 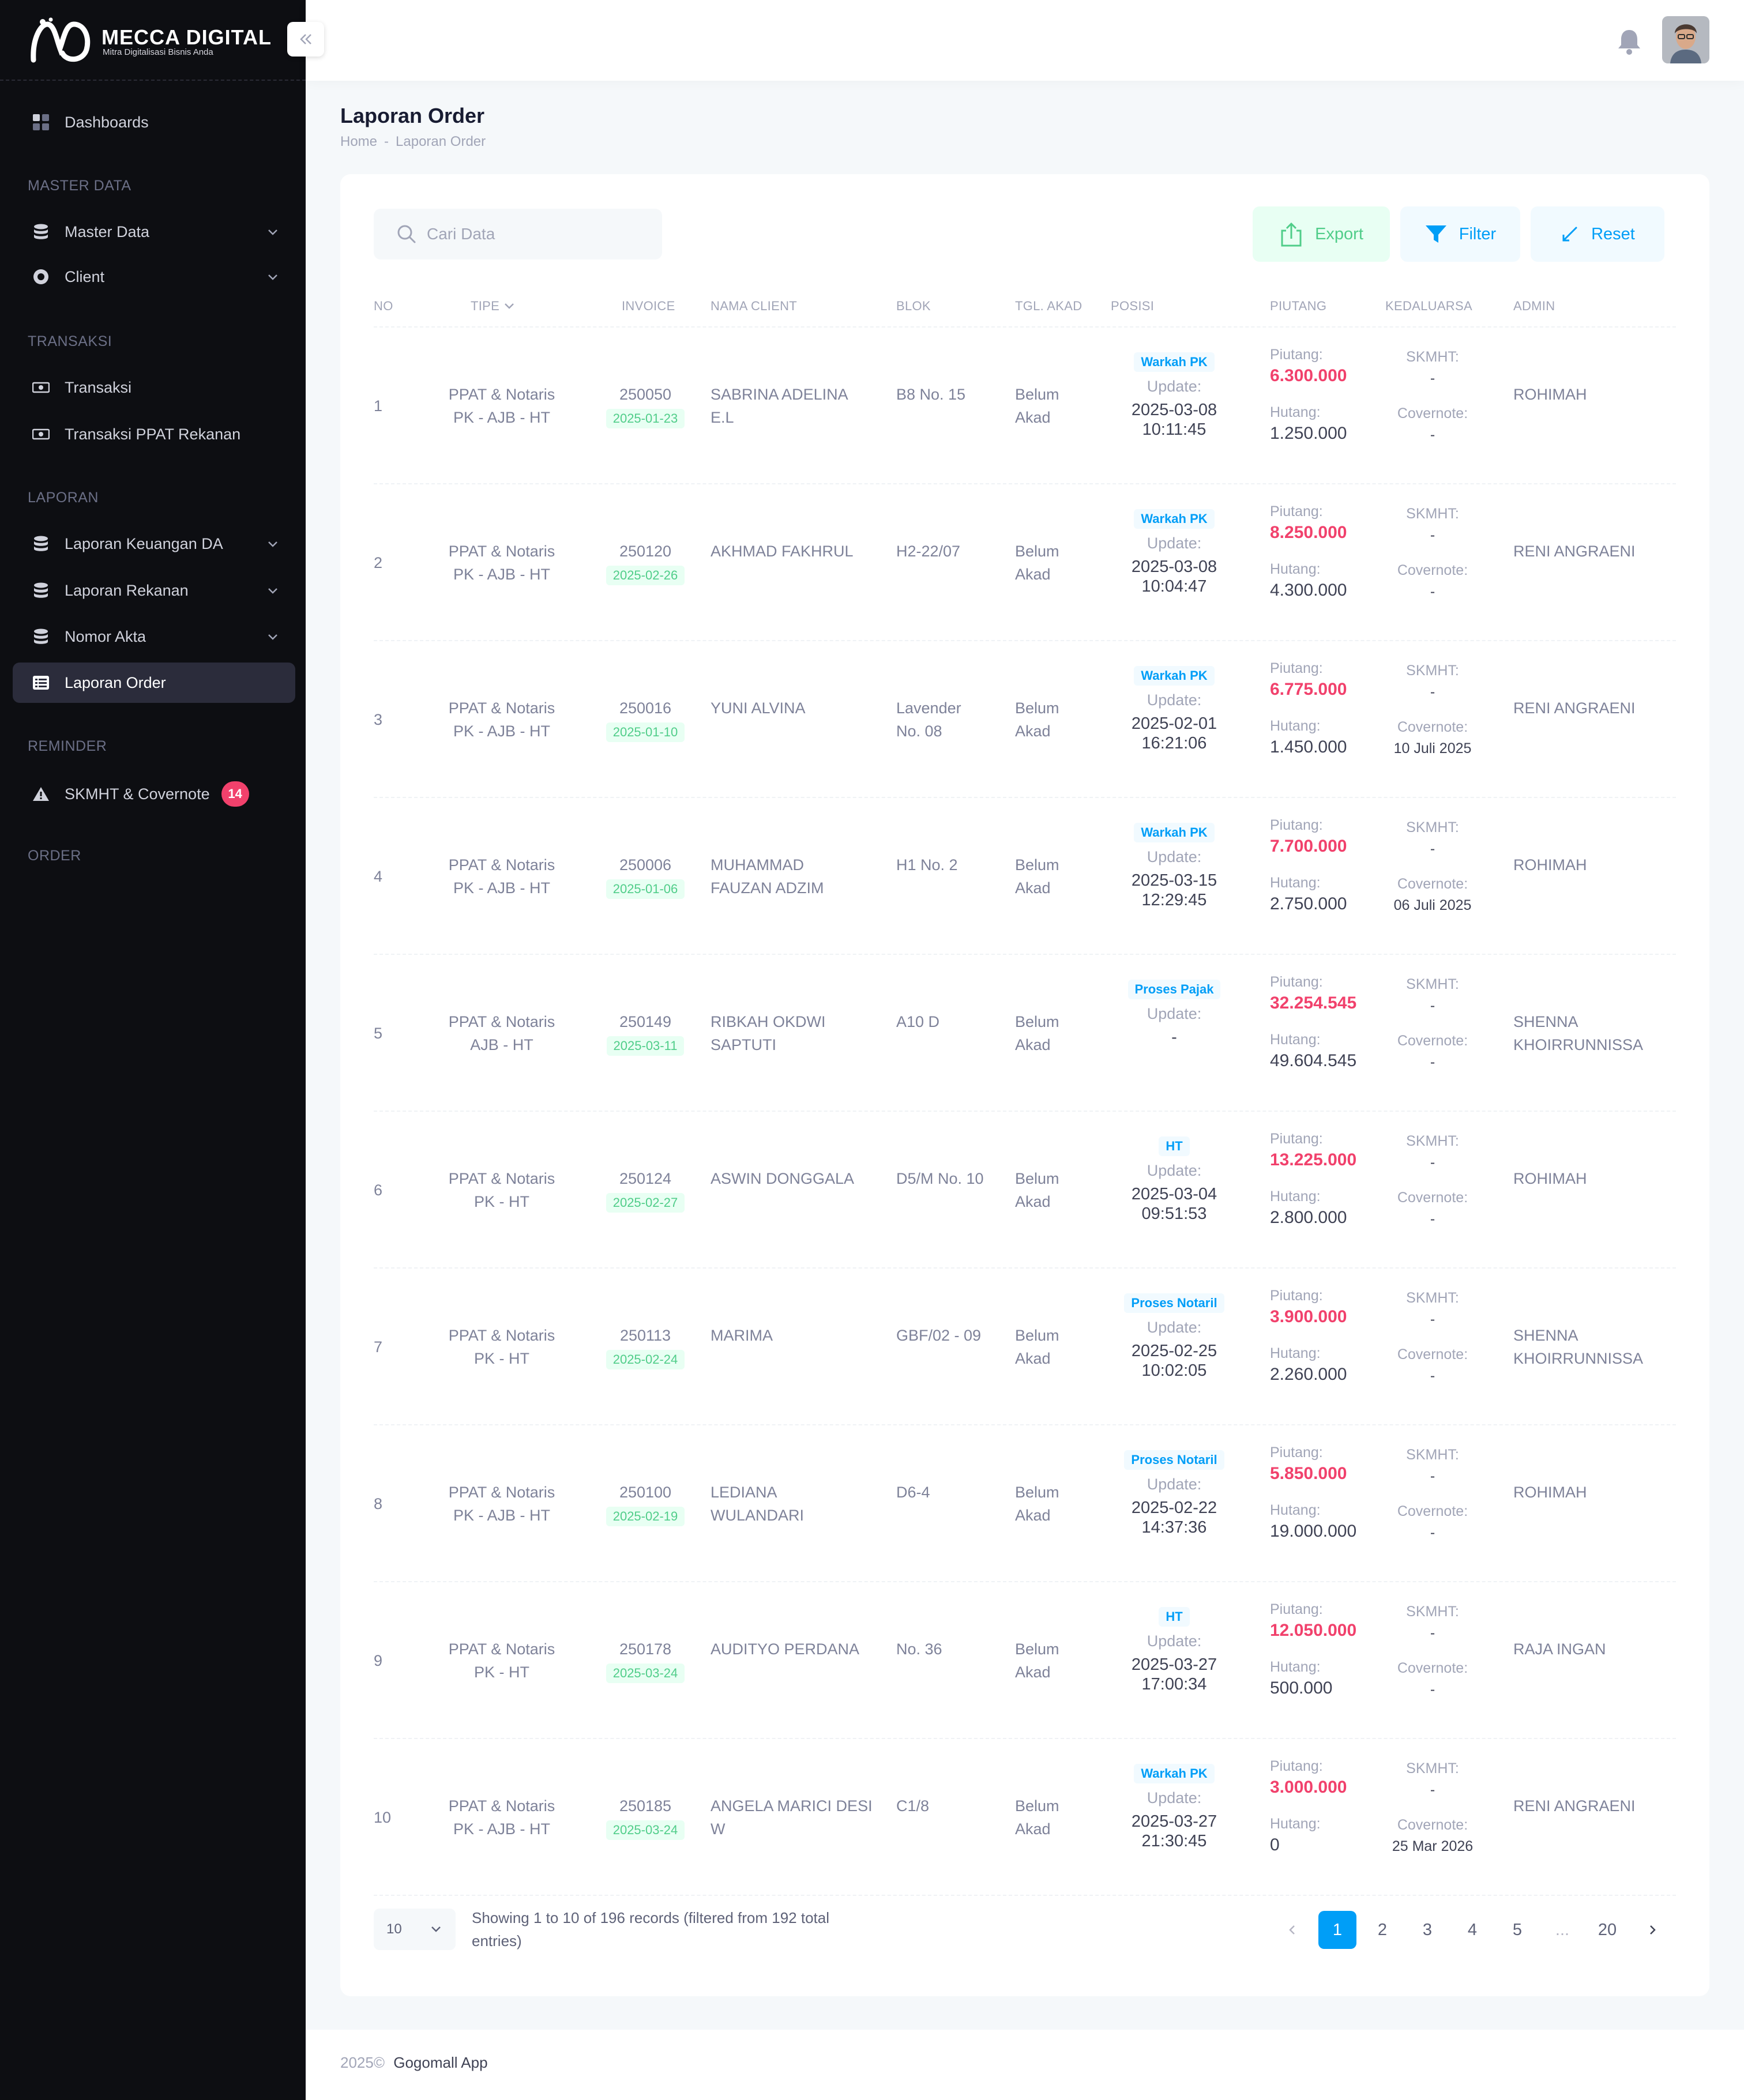 What do you see at coordinates (154, 544) in the screenshot?
I see `sidebar-item-laporan-keuangan-da: Laporan Keuangan DA` at bounding box center [154, 544].